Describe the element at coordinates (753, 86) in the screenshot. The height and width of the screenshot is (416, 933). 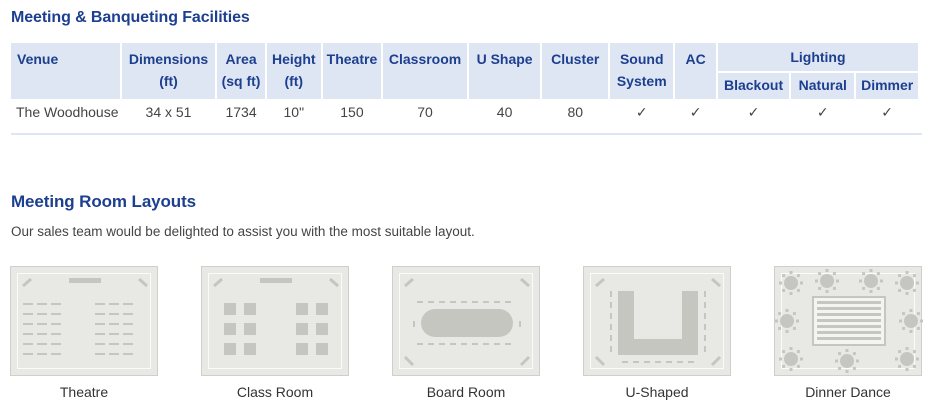
I see `header-blackout: Blackout` at that location.